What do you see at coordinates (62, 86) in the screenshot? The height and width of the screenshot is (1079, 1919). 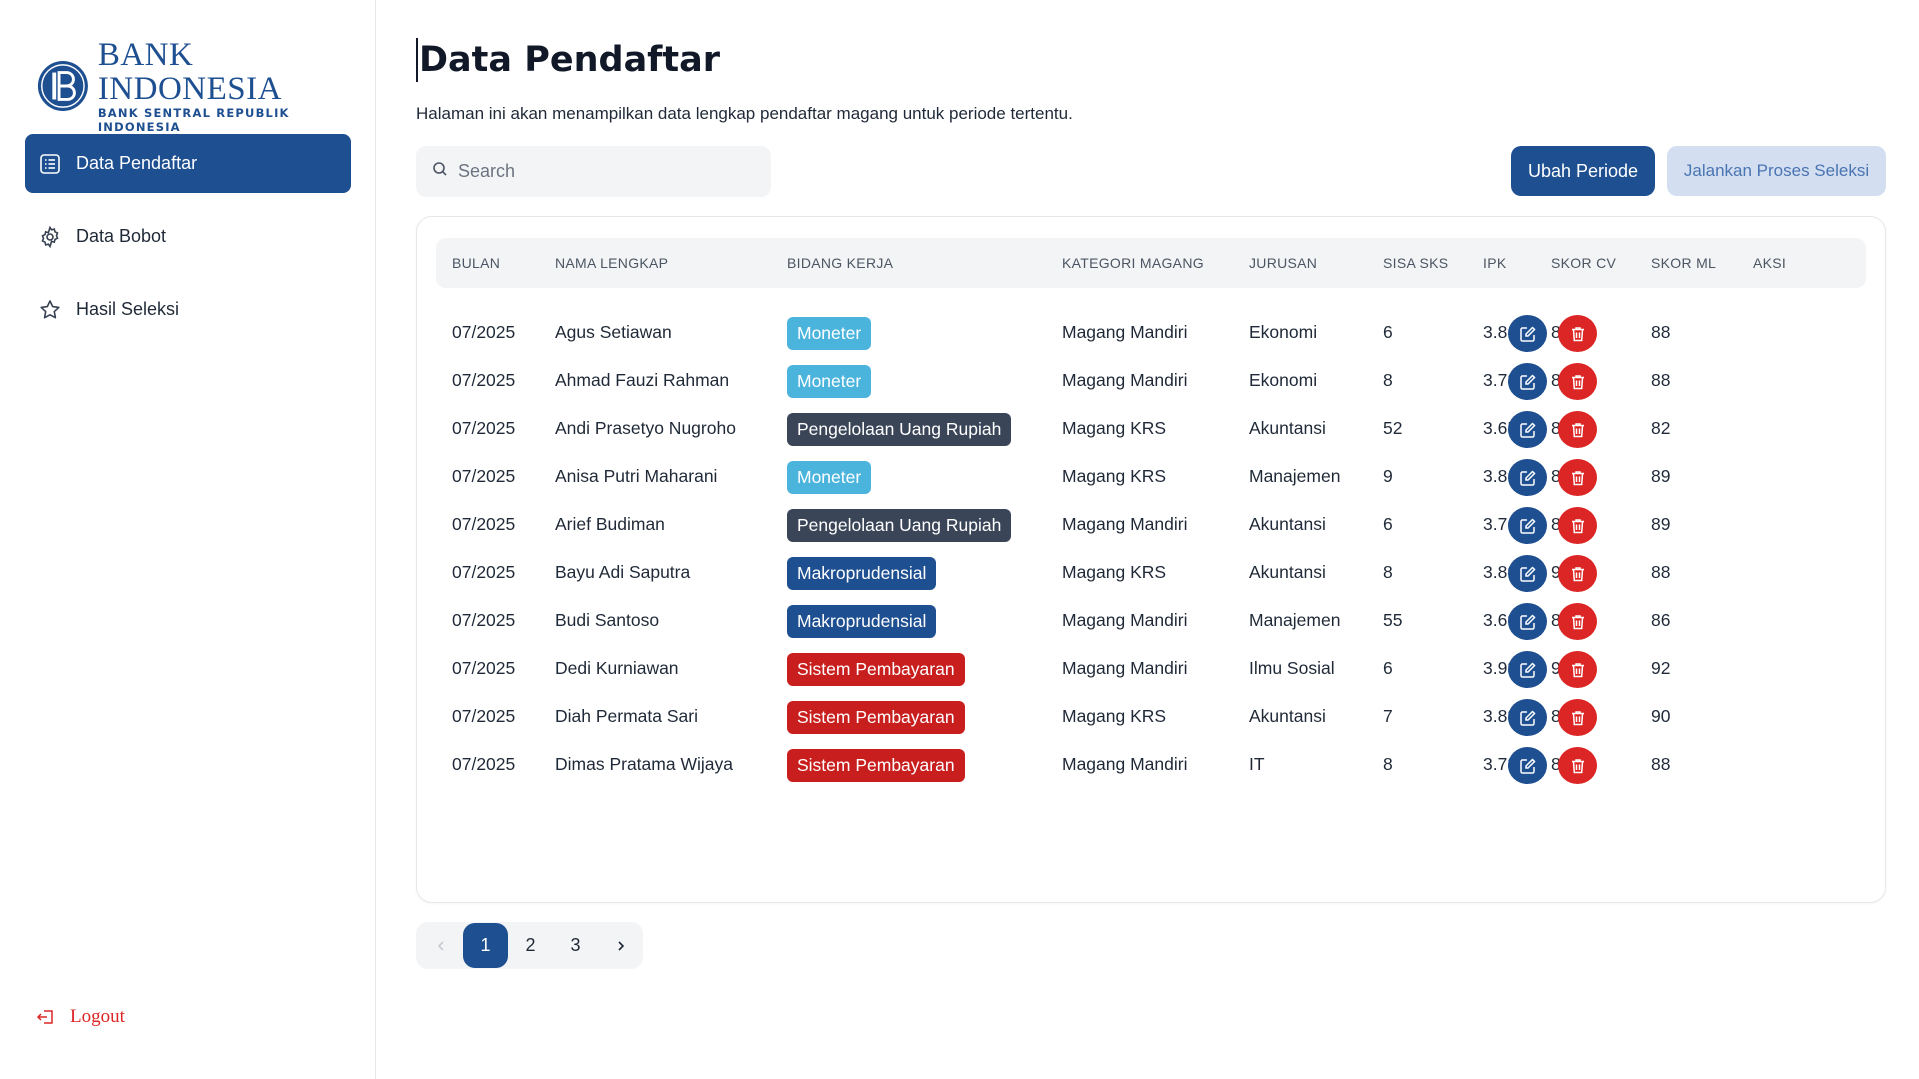 I see `bank-indonesia-logo-icon` at bounding box center [62, 86].